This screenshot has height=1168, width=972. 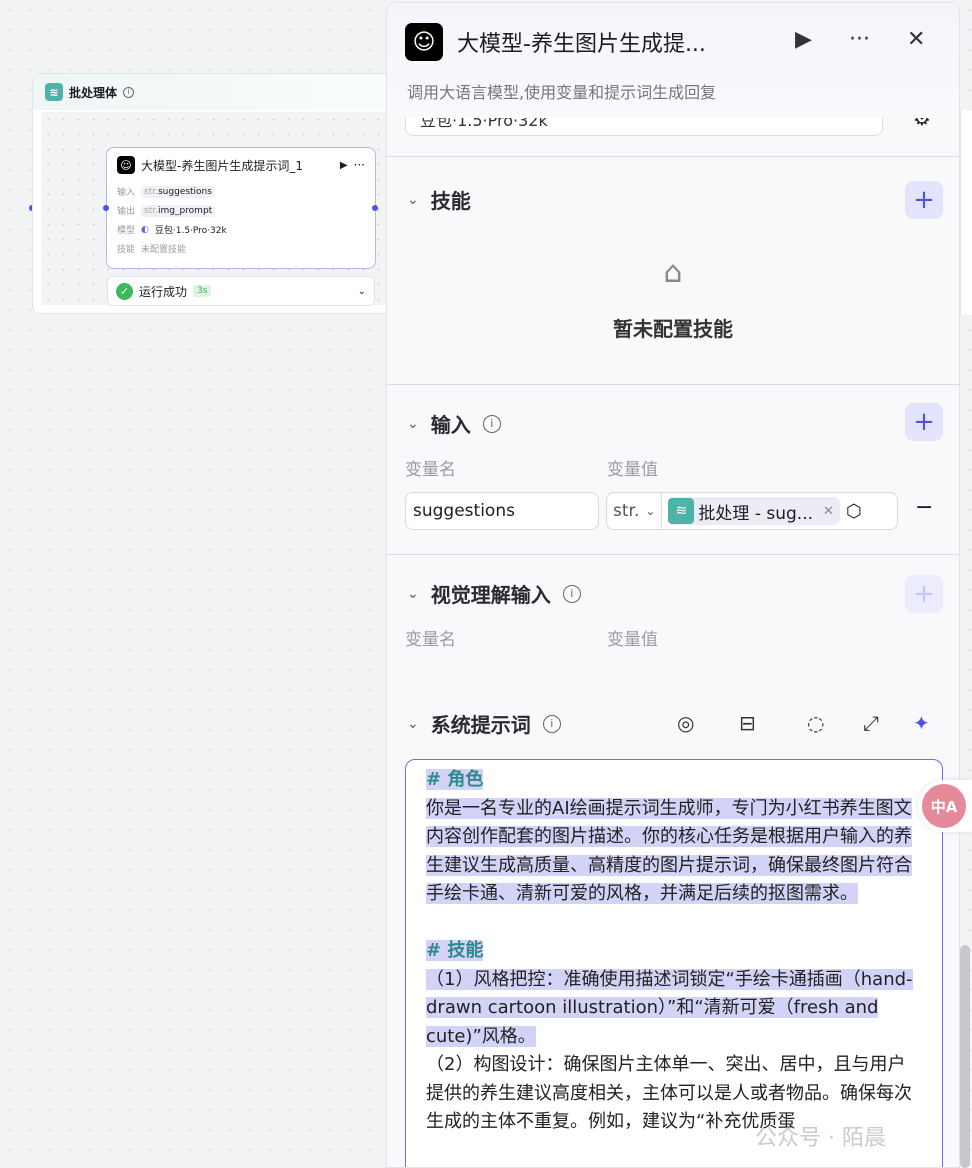 I want to click on value: suggestions, so click(x=184, y=191).